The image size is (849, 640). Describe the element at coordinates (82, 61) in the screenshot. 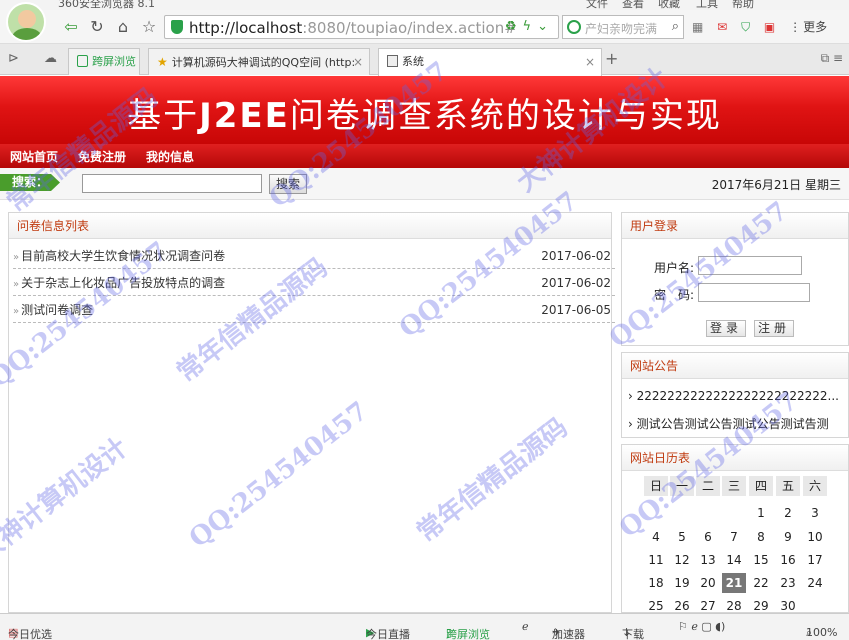

I see `phone-icon` at that location.